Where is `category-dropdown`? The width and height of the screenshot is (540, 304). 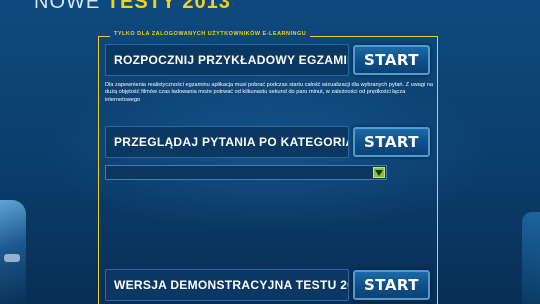 category-dropdown is located at coordinates (246, 172).